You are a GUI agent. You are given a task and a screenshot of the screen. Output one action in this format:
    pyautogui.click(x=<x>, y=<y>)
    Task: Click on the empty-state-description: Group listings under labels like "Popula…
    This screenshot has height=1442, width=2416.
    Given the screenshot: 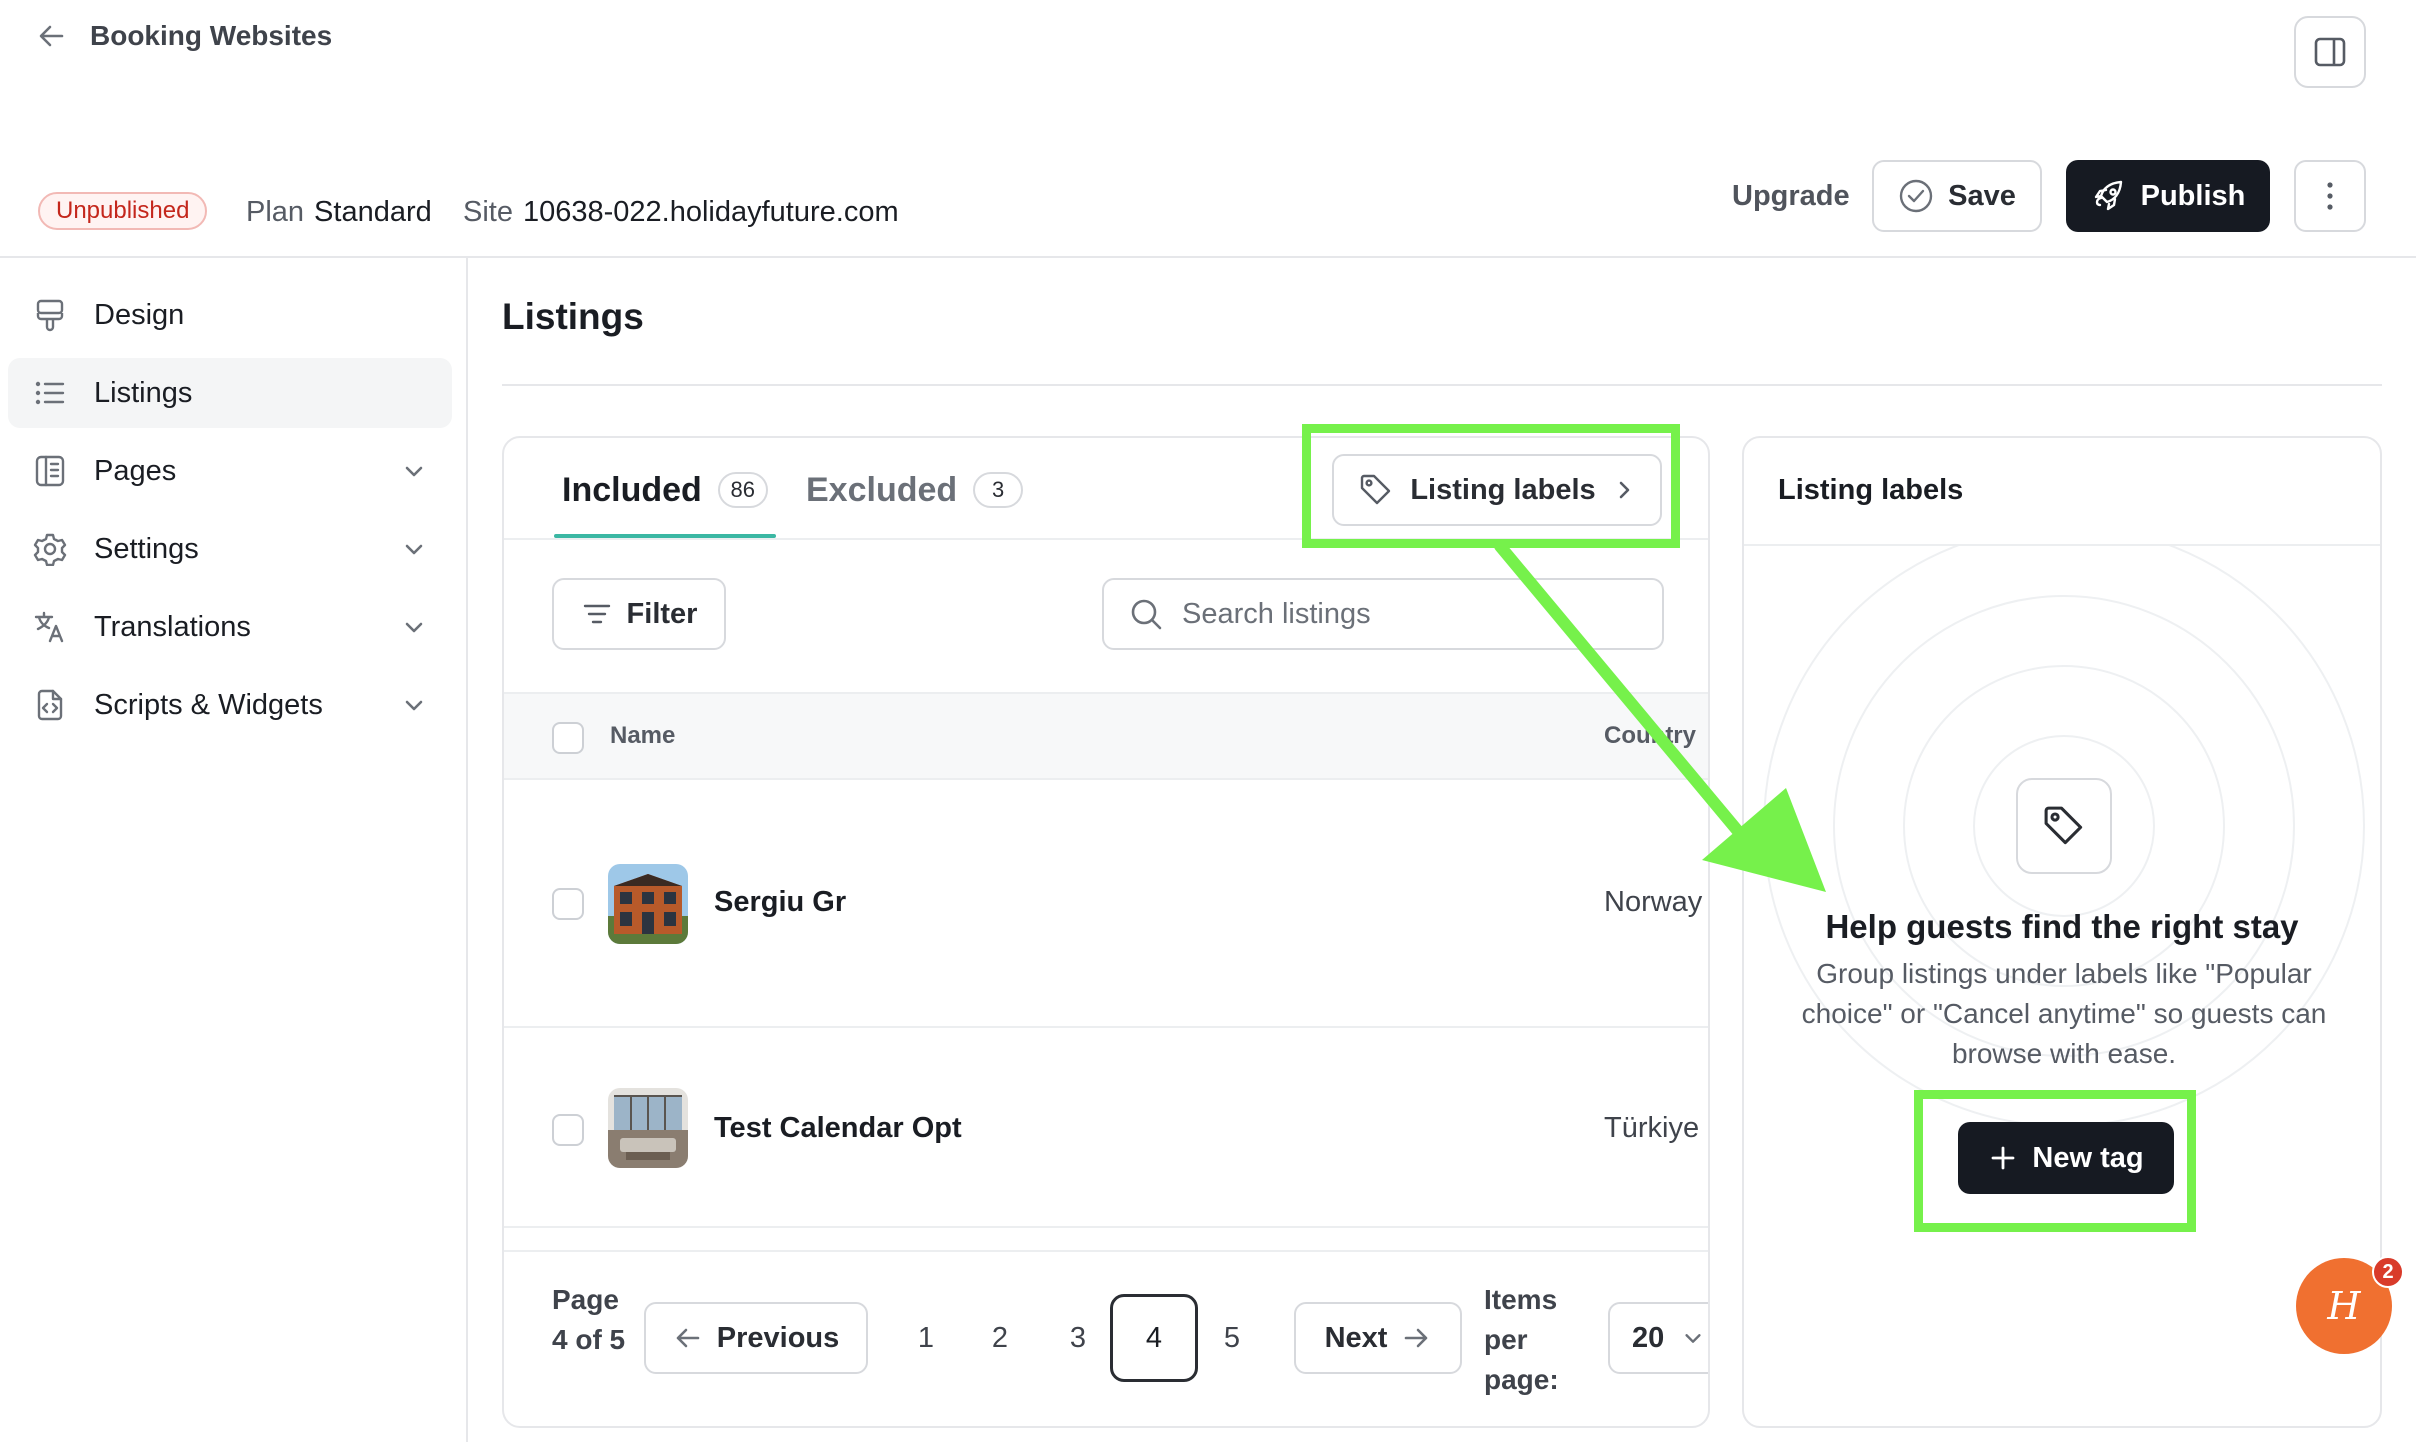 What is the action you would take?
    pyautogui.click(x=2064, y=1013)
    